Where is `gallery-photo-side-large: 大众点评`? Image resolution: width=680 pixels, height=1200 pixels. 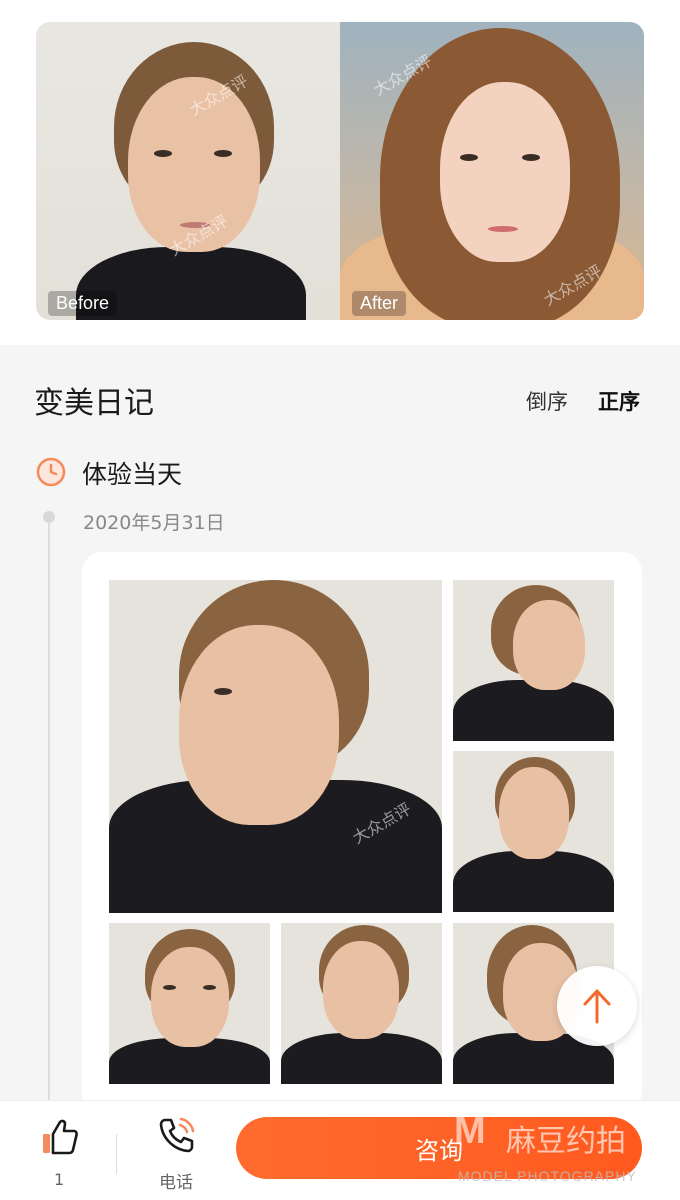 gallery-photo-side-large: 大众点评 is located at coordinates (275, 746).